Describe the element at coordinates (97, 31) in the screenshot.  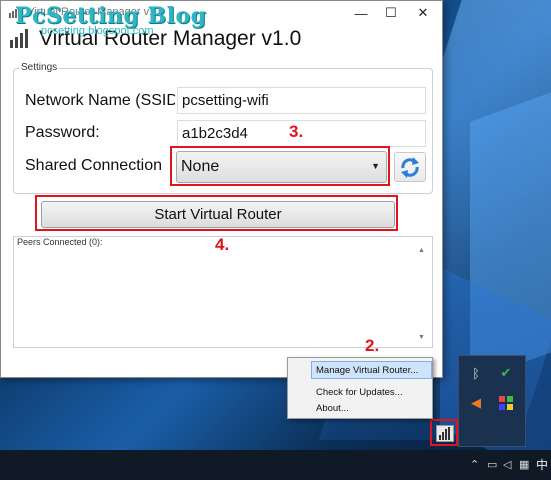
I see `blog-watermark-url: pcsetting.blogspot.com` at that location.